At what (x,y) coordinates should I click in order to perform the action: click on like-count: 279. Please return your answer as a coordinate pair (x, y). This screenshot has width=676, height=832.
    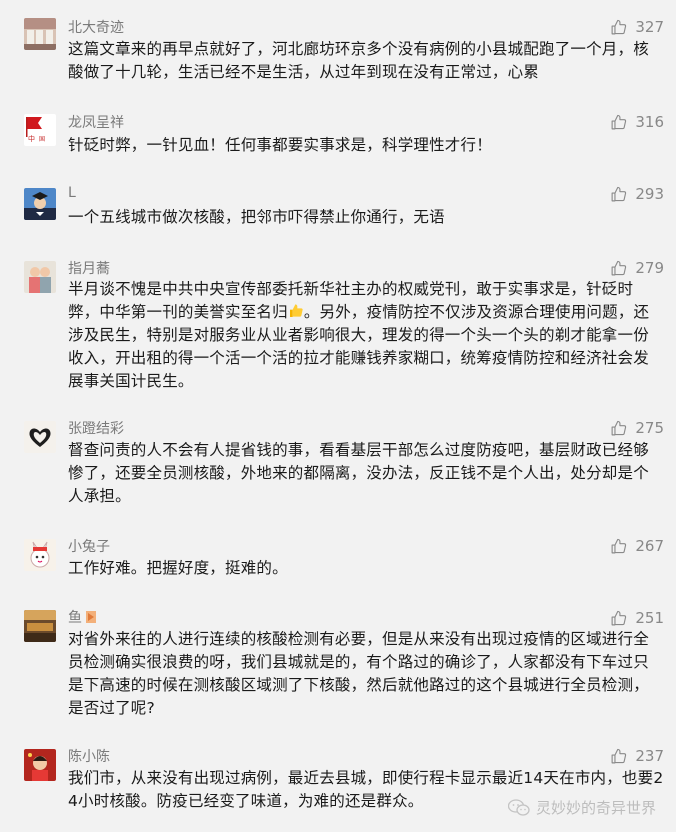
    Looking at the image, I should click on (649, 268).